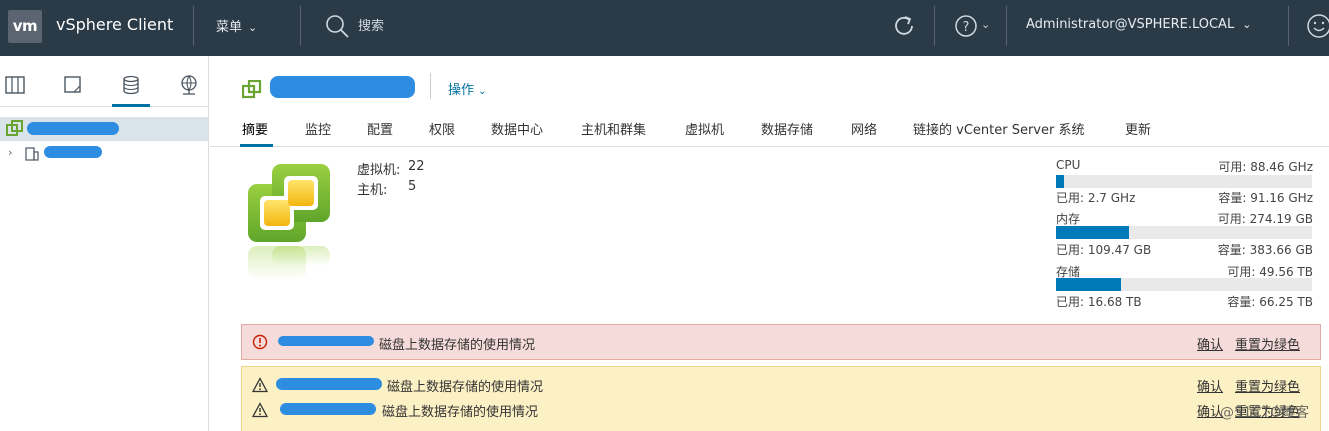 The image size is (1329, 431). Describe the element at coordinates (864, 128) in the screenshot. I see `tab-networks: 网络` at that location.